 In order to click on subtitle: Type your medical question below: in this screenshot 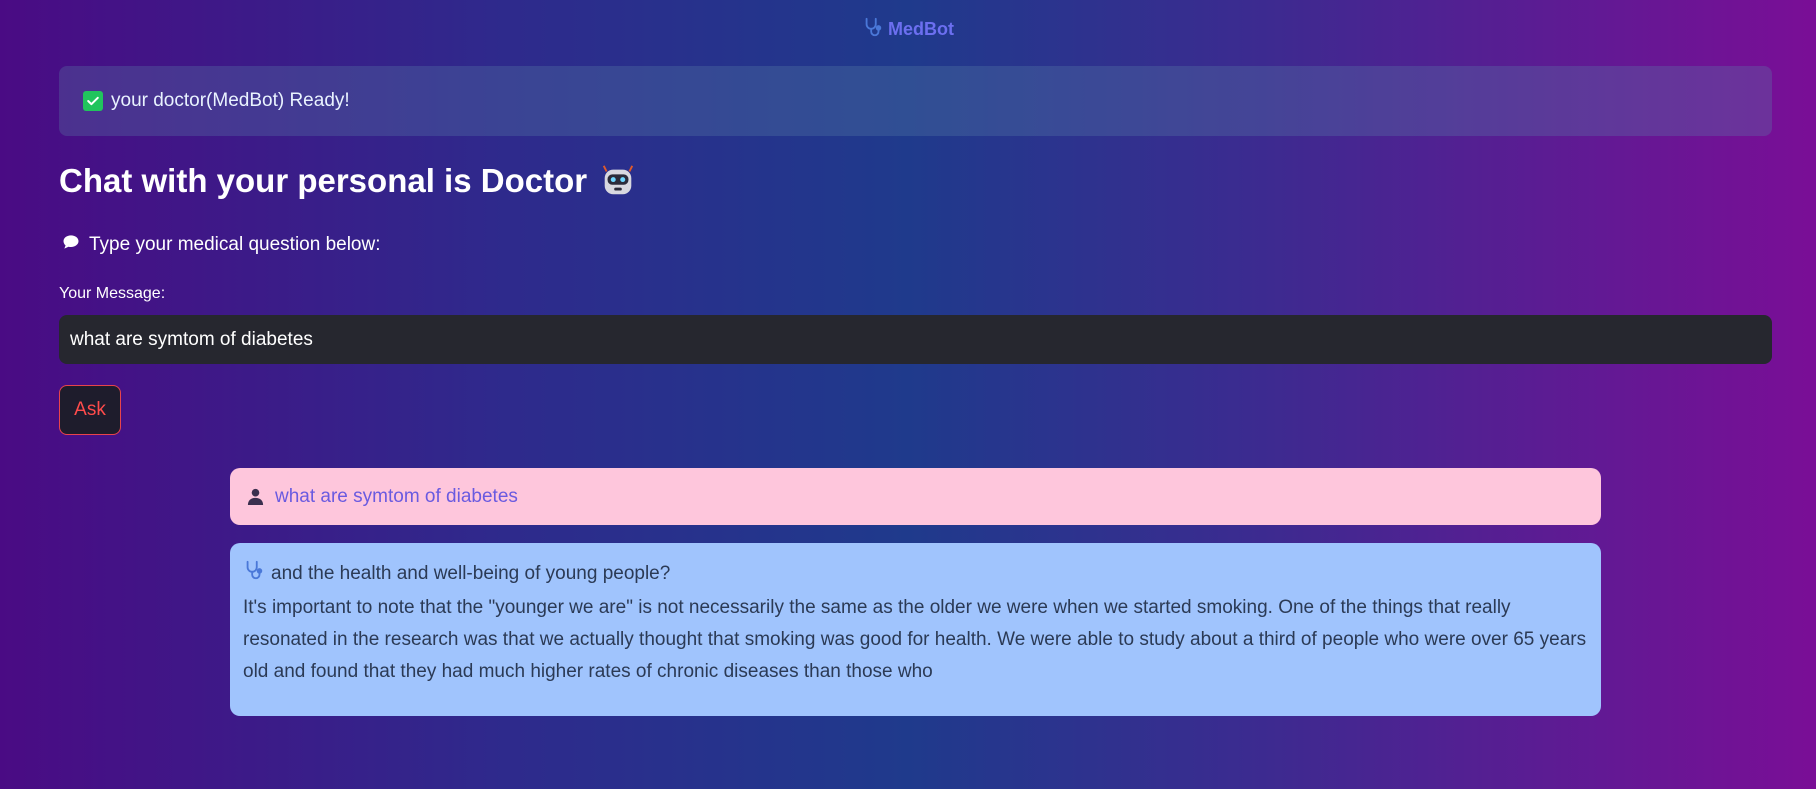, I will do `click(221, 245)`.